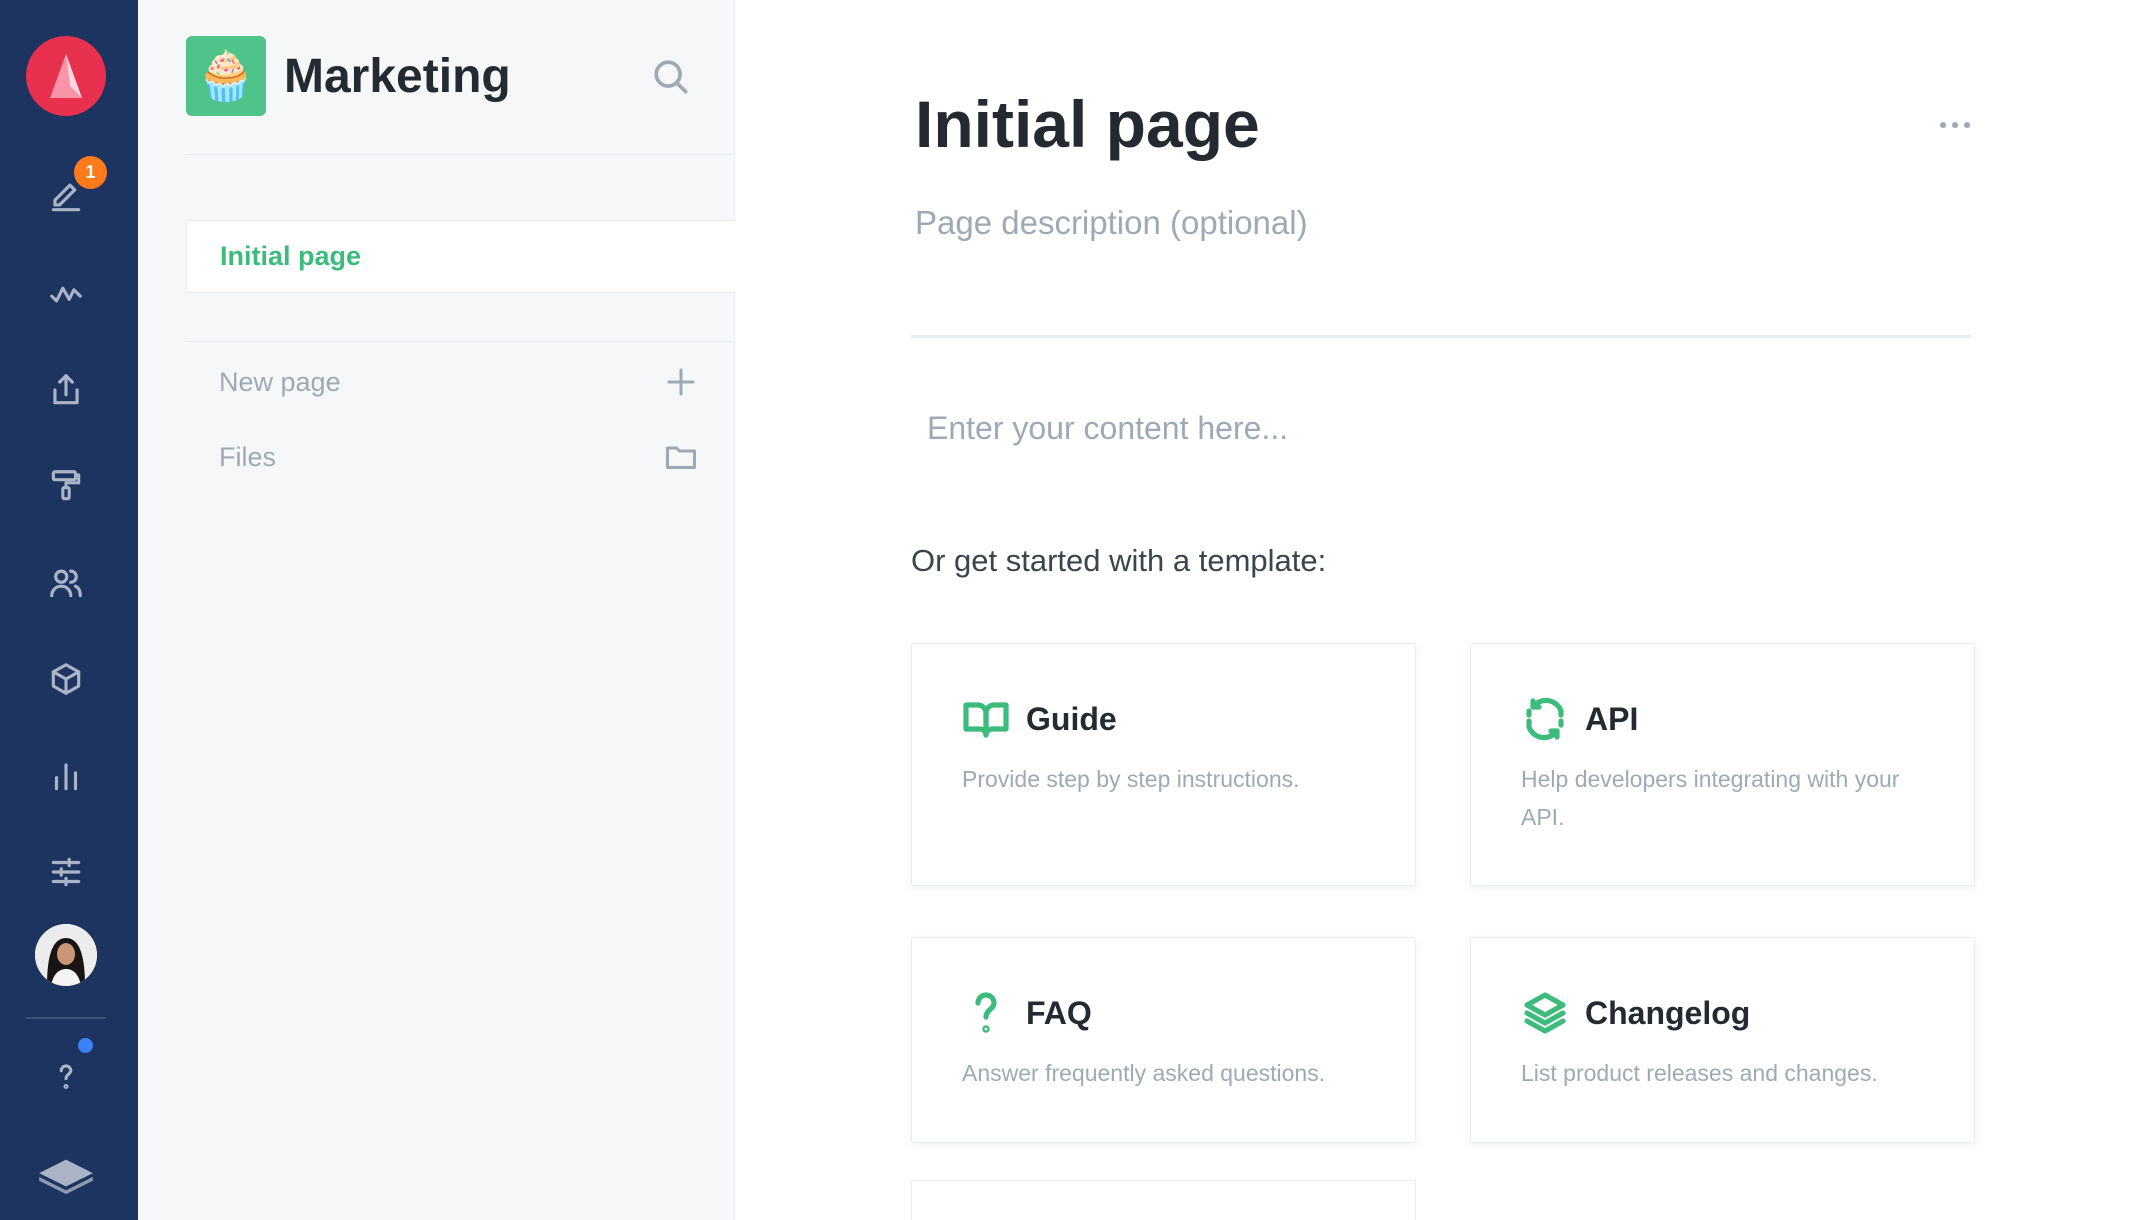  I want to click on settings-sliders-icon, so click(66, 872).